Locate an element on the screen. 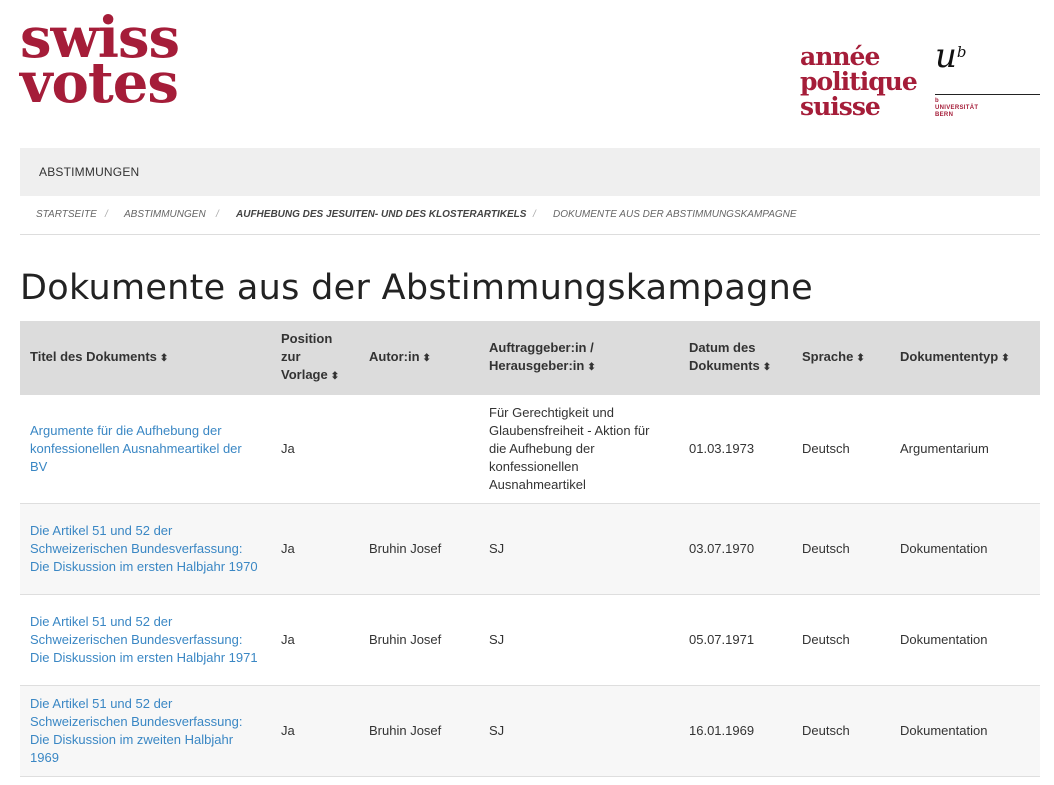 The height and width of the screenshot is (785, 1054). column-header-position-line1: Position is located at coordinates (307, 338).